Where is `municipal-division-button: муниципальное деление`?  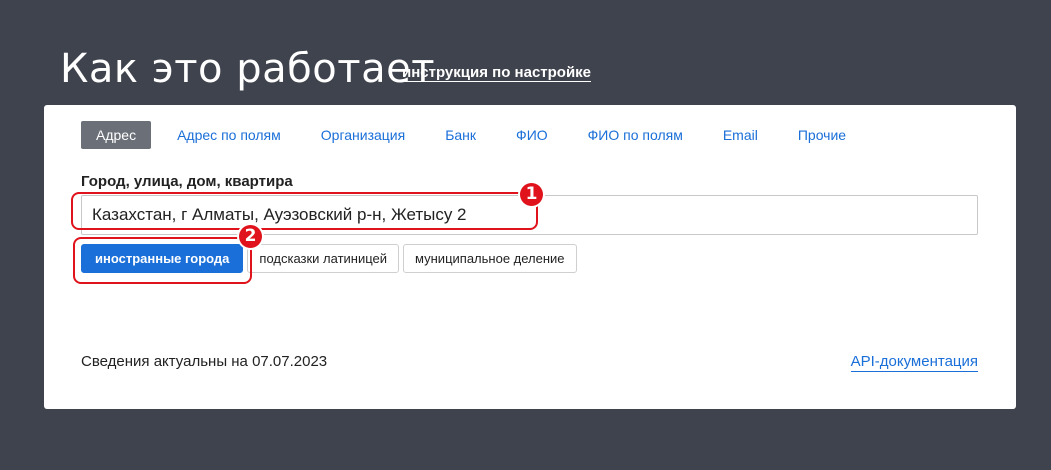
municipal-division-button: муниципальное деление is located at coordinates (490, 258).